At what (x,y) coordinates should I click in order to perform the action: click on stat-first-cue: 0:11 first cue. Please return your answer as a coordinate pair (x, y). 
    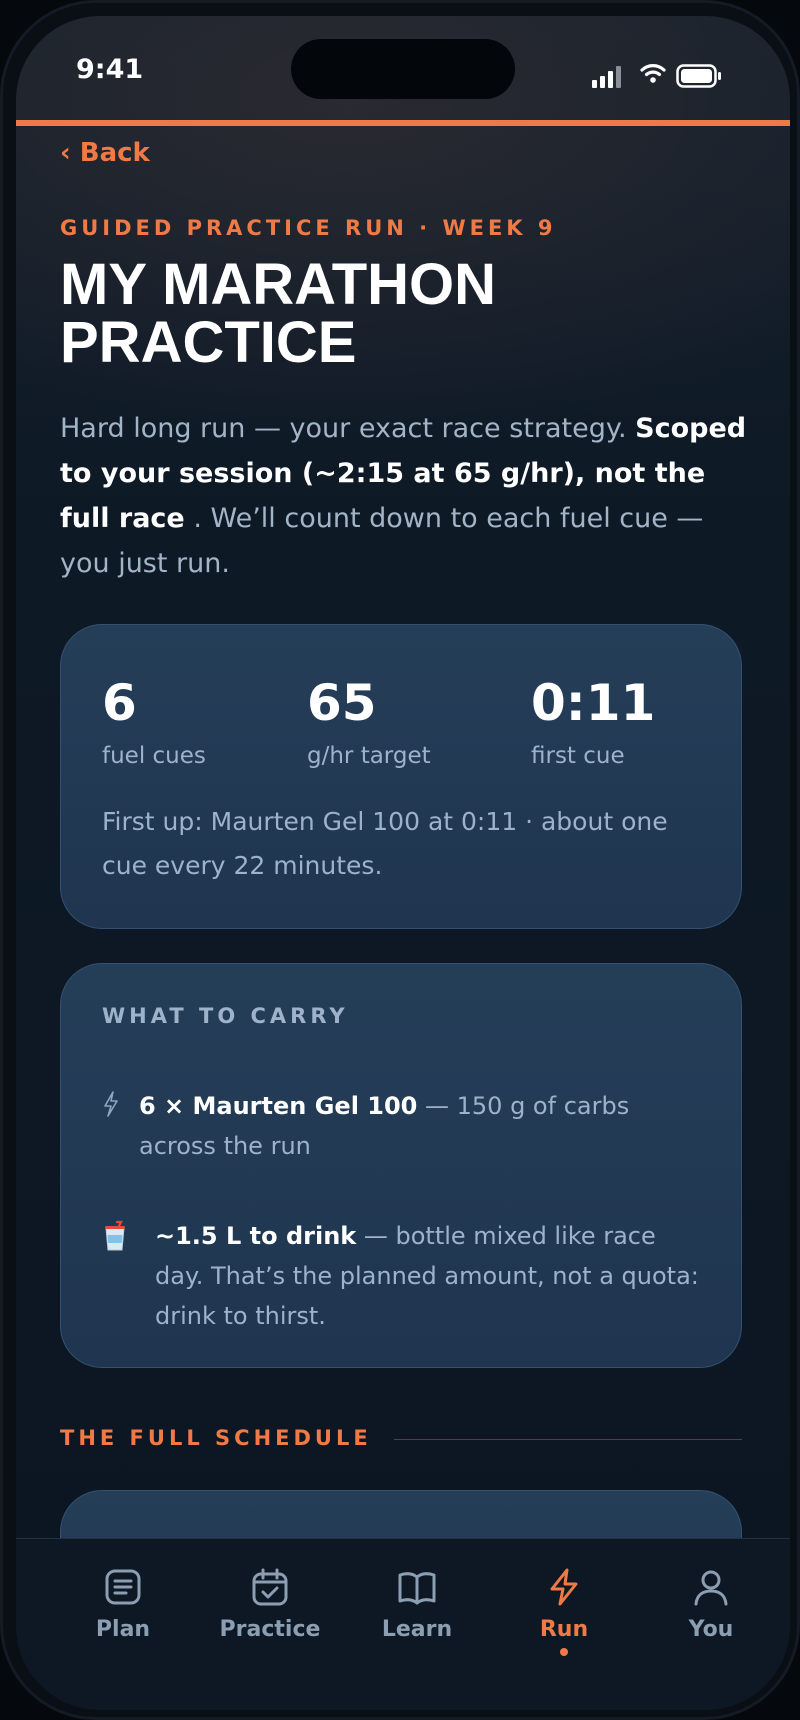
    Looking at the image, I should click on (593, 722).